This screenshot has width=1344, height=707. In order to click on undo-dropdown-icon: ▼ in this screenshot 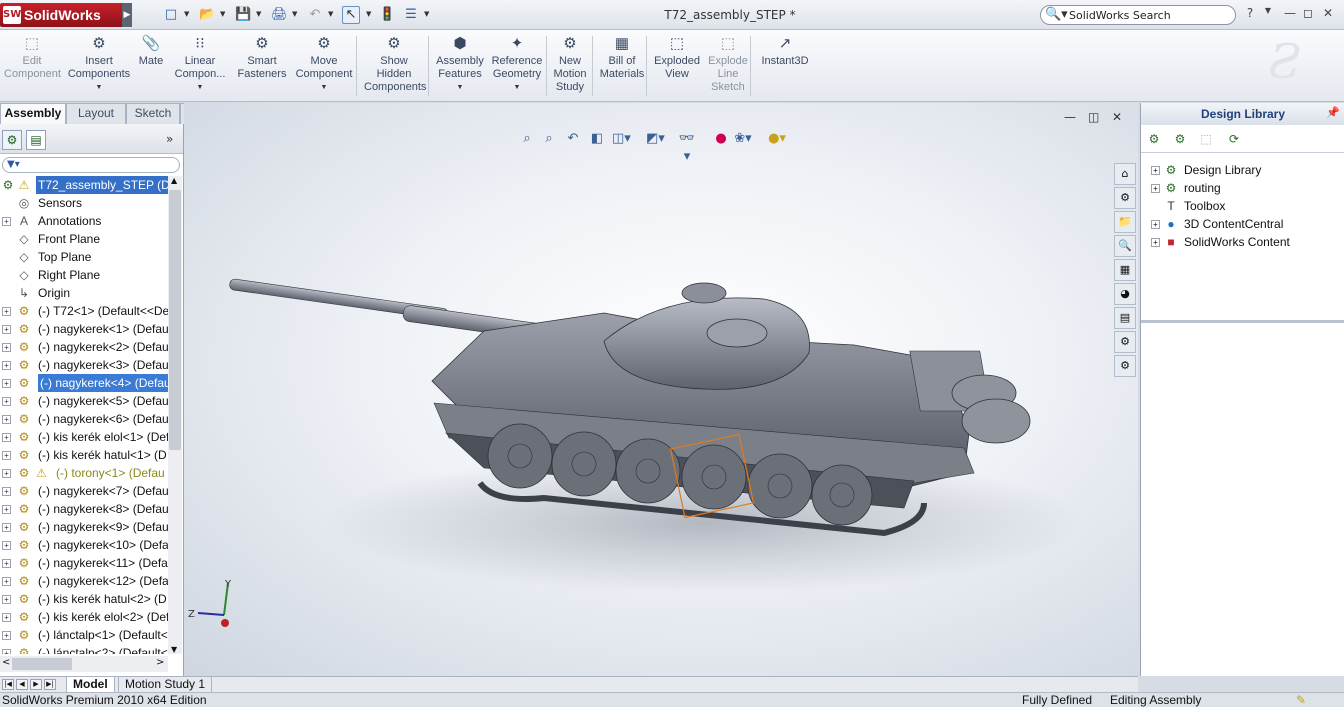, I will do `click(330, 14)`.